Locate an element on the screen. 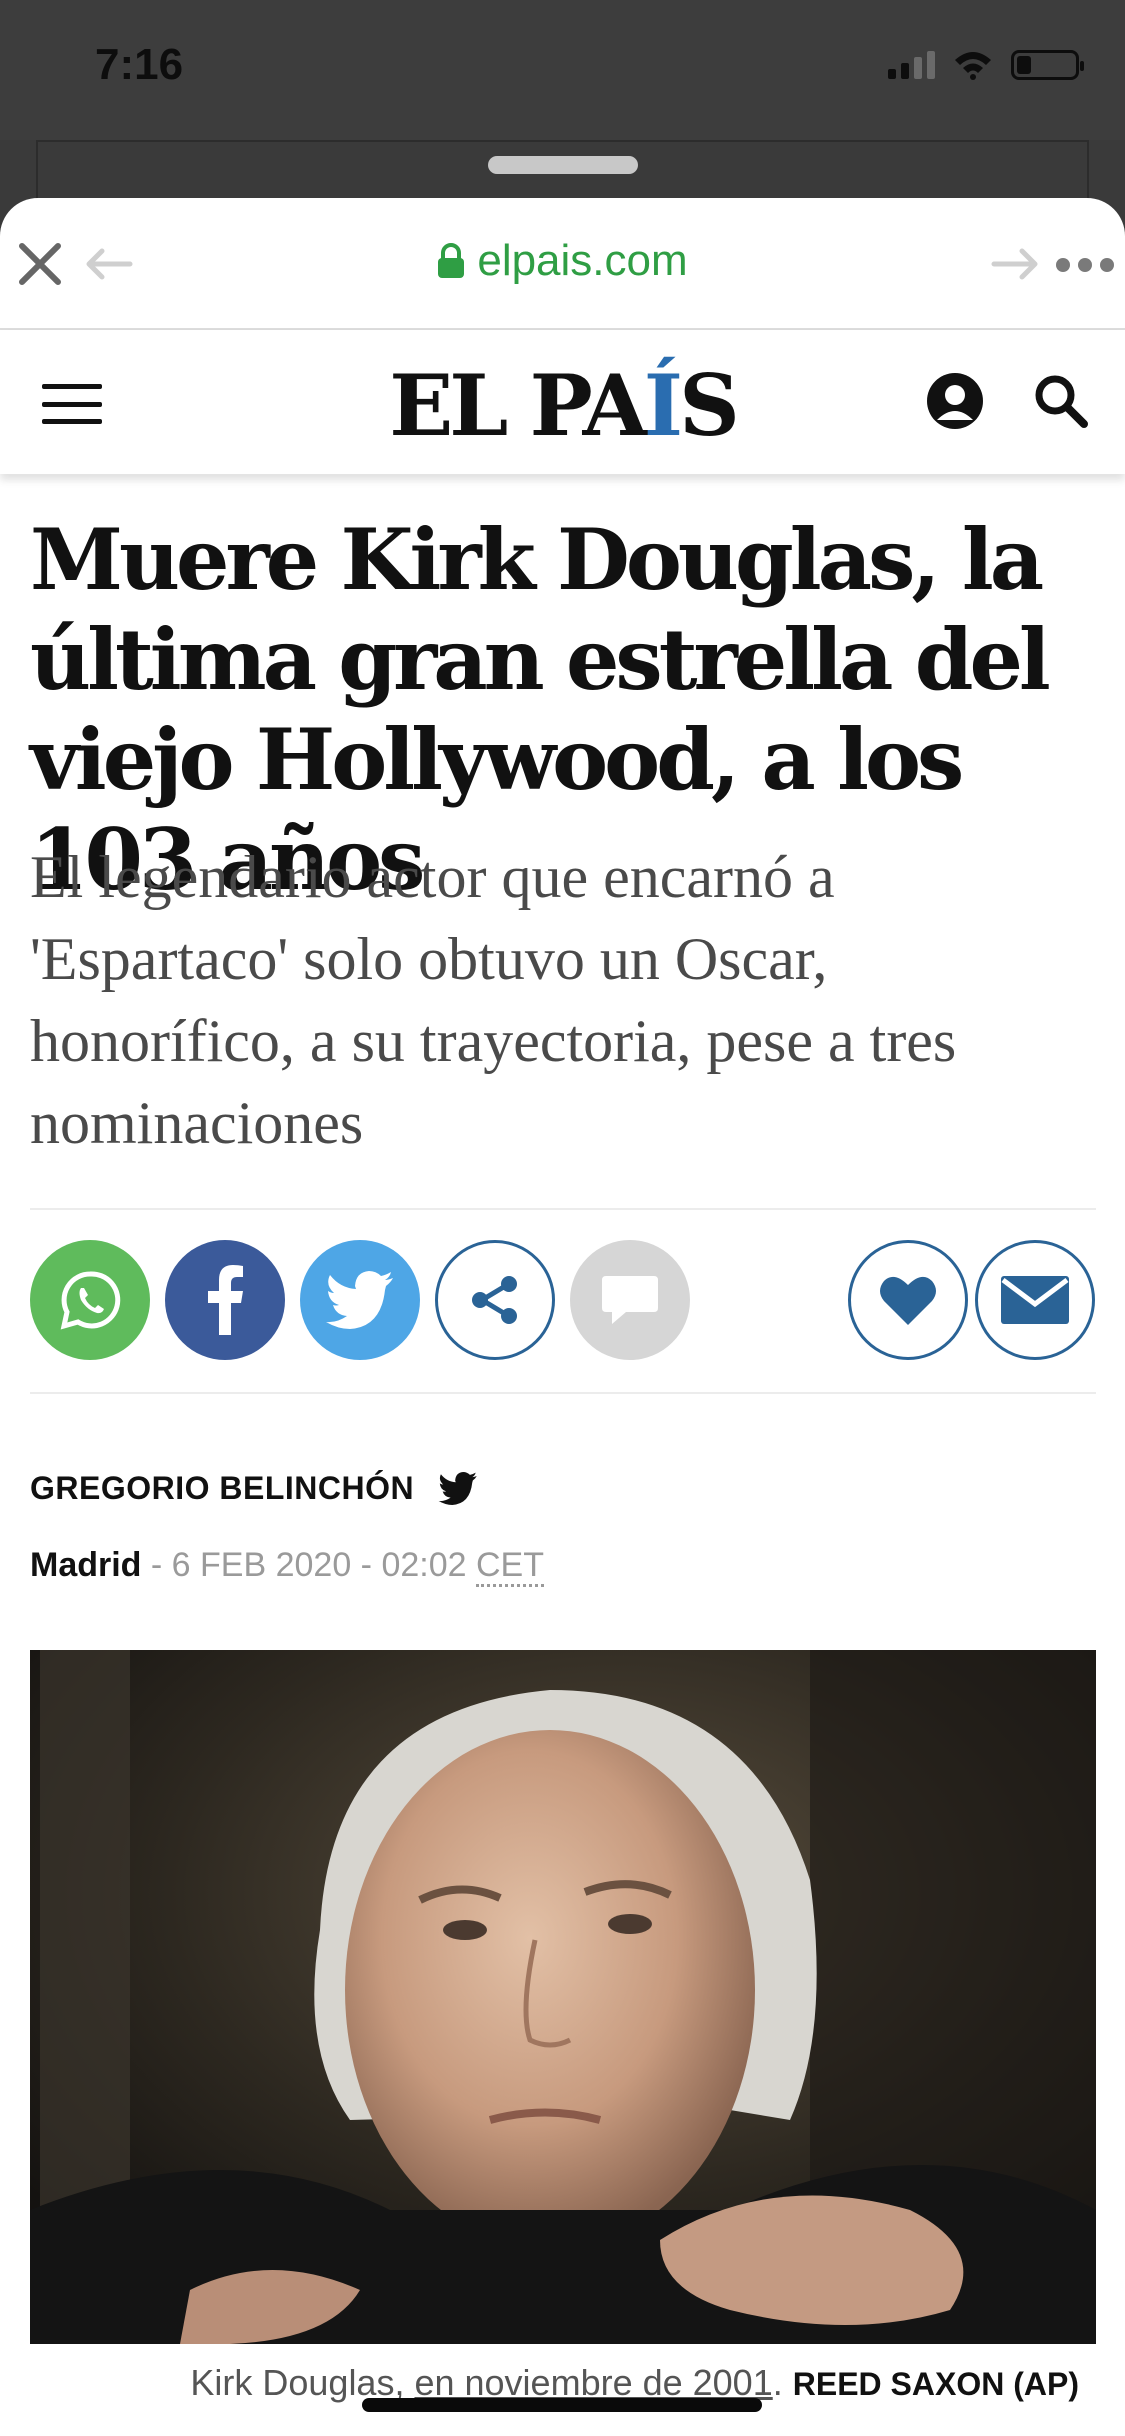 The width and height of the screenshot is (1125, 2436). favorite-button is located at coordinates (908, 1300).